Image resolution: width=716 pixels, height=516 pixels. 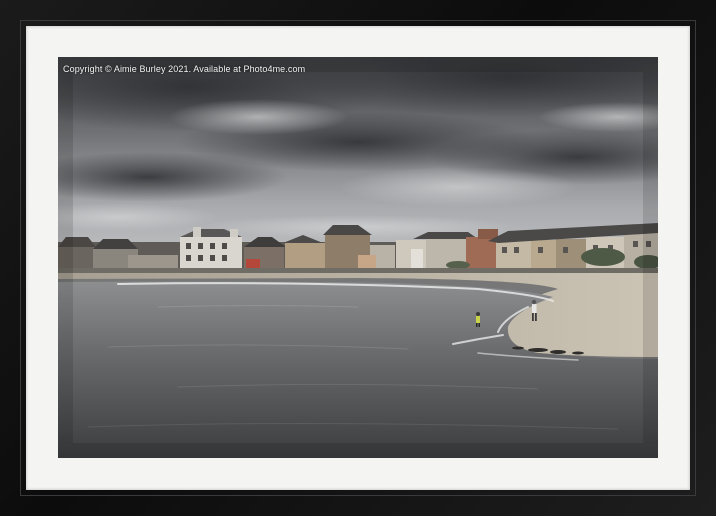 What do you see at coordinates (358, 270) in the screenshot?
I see `promenade-wall` at bounding box center [358, 270].